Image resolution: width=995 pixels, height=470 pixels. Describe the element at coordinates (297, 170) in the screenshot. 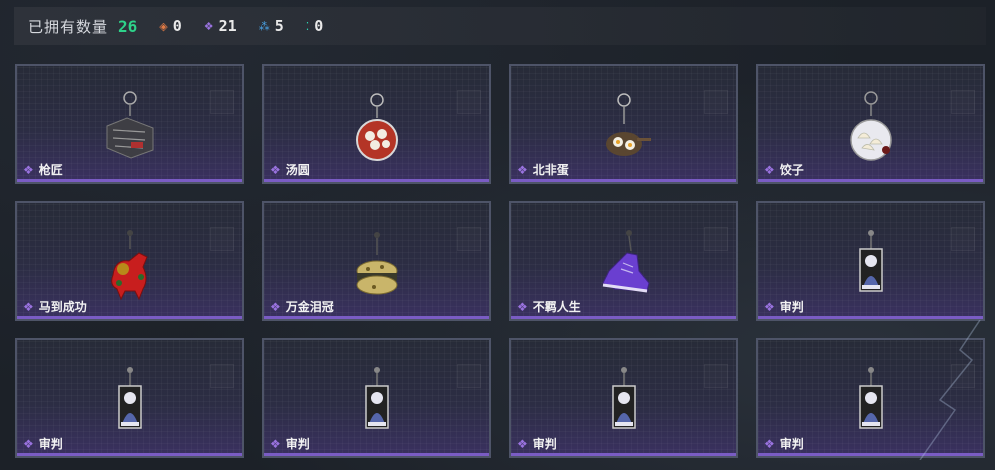

I see `charm-name: 汤圆` at that location.